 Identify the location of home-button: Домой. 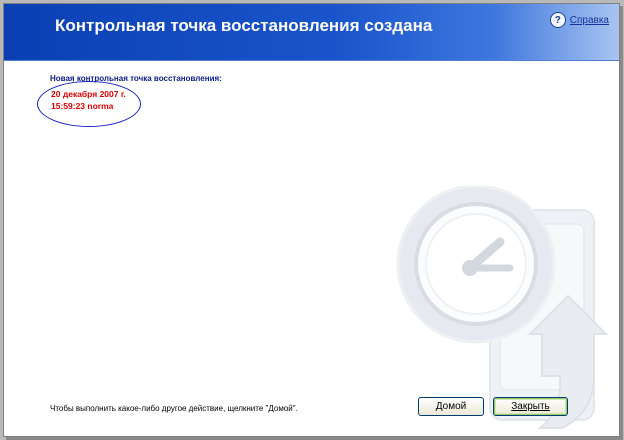
(451, 406).